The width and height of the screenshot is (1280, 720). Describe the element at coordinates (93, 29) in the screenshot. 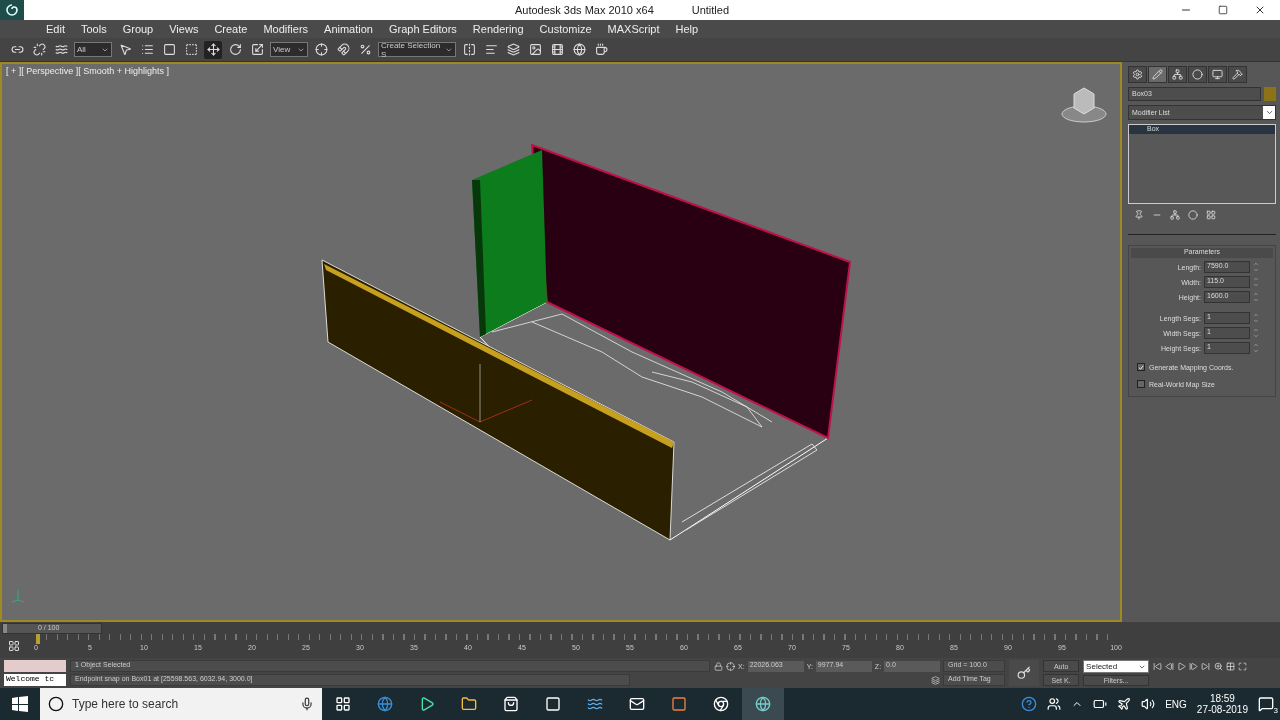

I see `menu-item: Tools` at that location.